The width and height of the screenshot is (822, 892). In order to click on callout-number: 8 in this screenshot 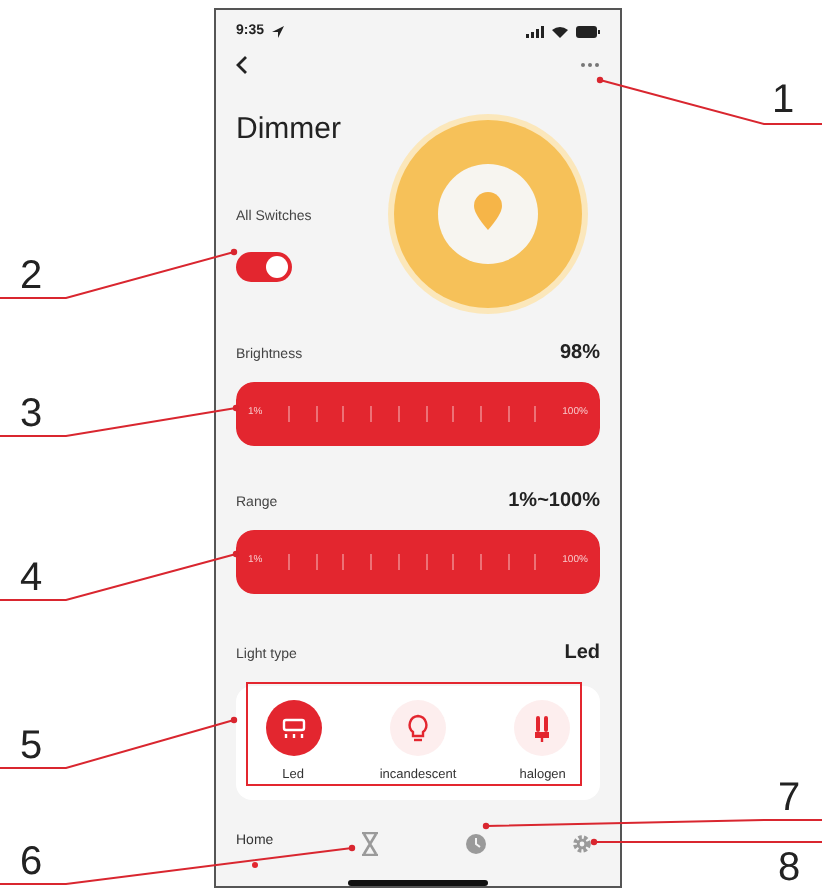, I will do `click(789, 868)`.